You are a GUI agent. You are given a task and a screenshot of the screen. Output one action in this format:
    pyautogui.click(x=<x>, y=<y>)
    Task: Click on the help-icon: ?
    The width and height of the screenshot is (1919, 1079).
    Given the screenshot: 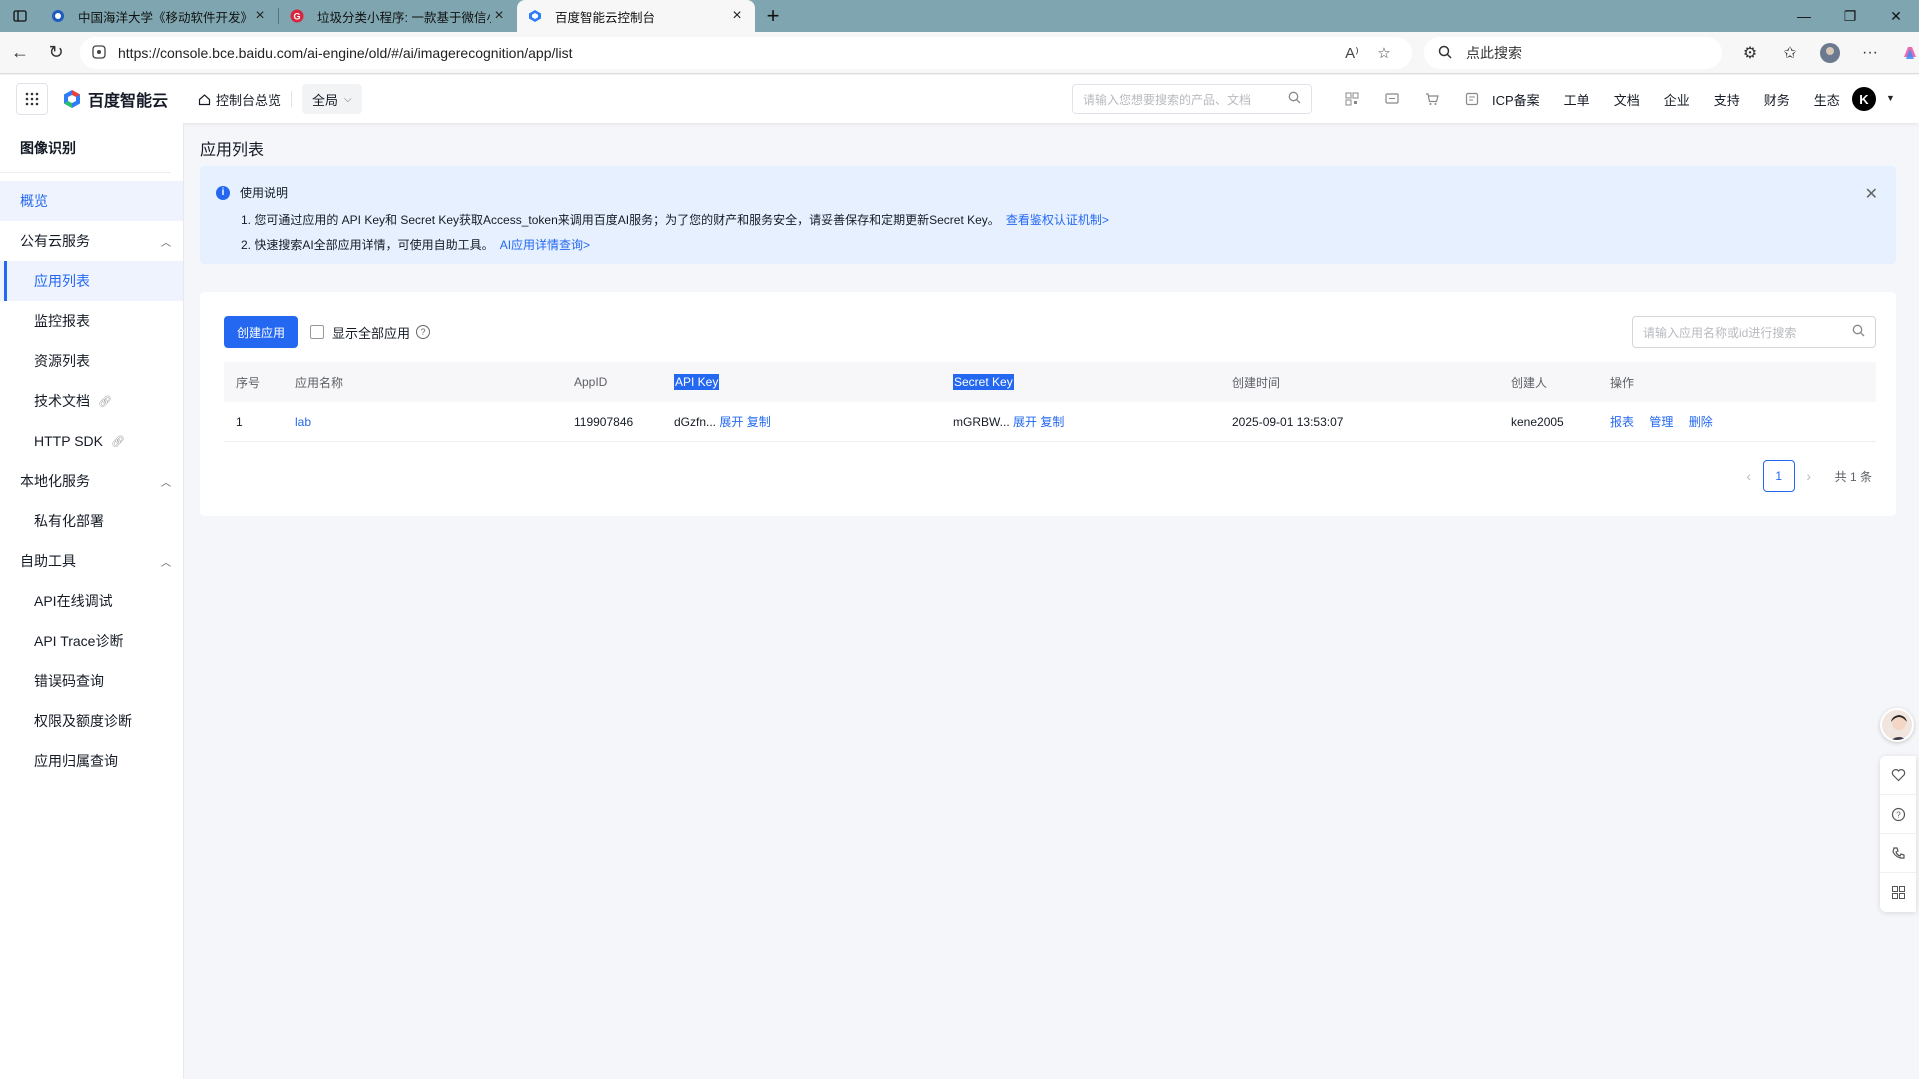 What is the action you would take?
    pyautogui.click(x=423, y=332)
    